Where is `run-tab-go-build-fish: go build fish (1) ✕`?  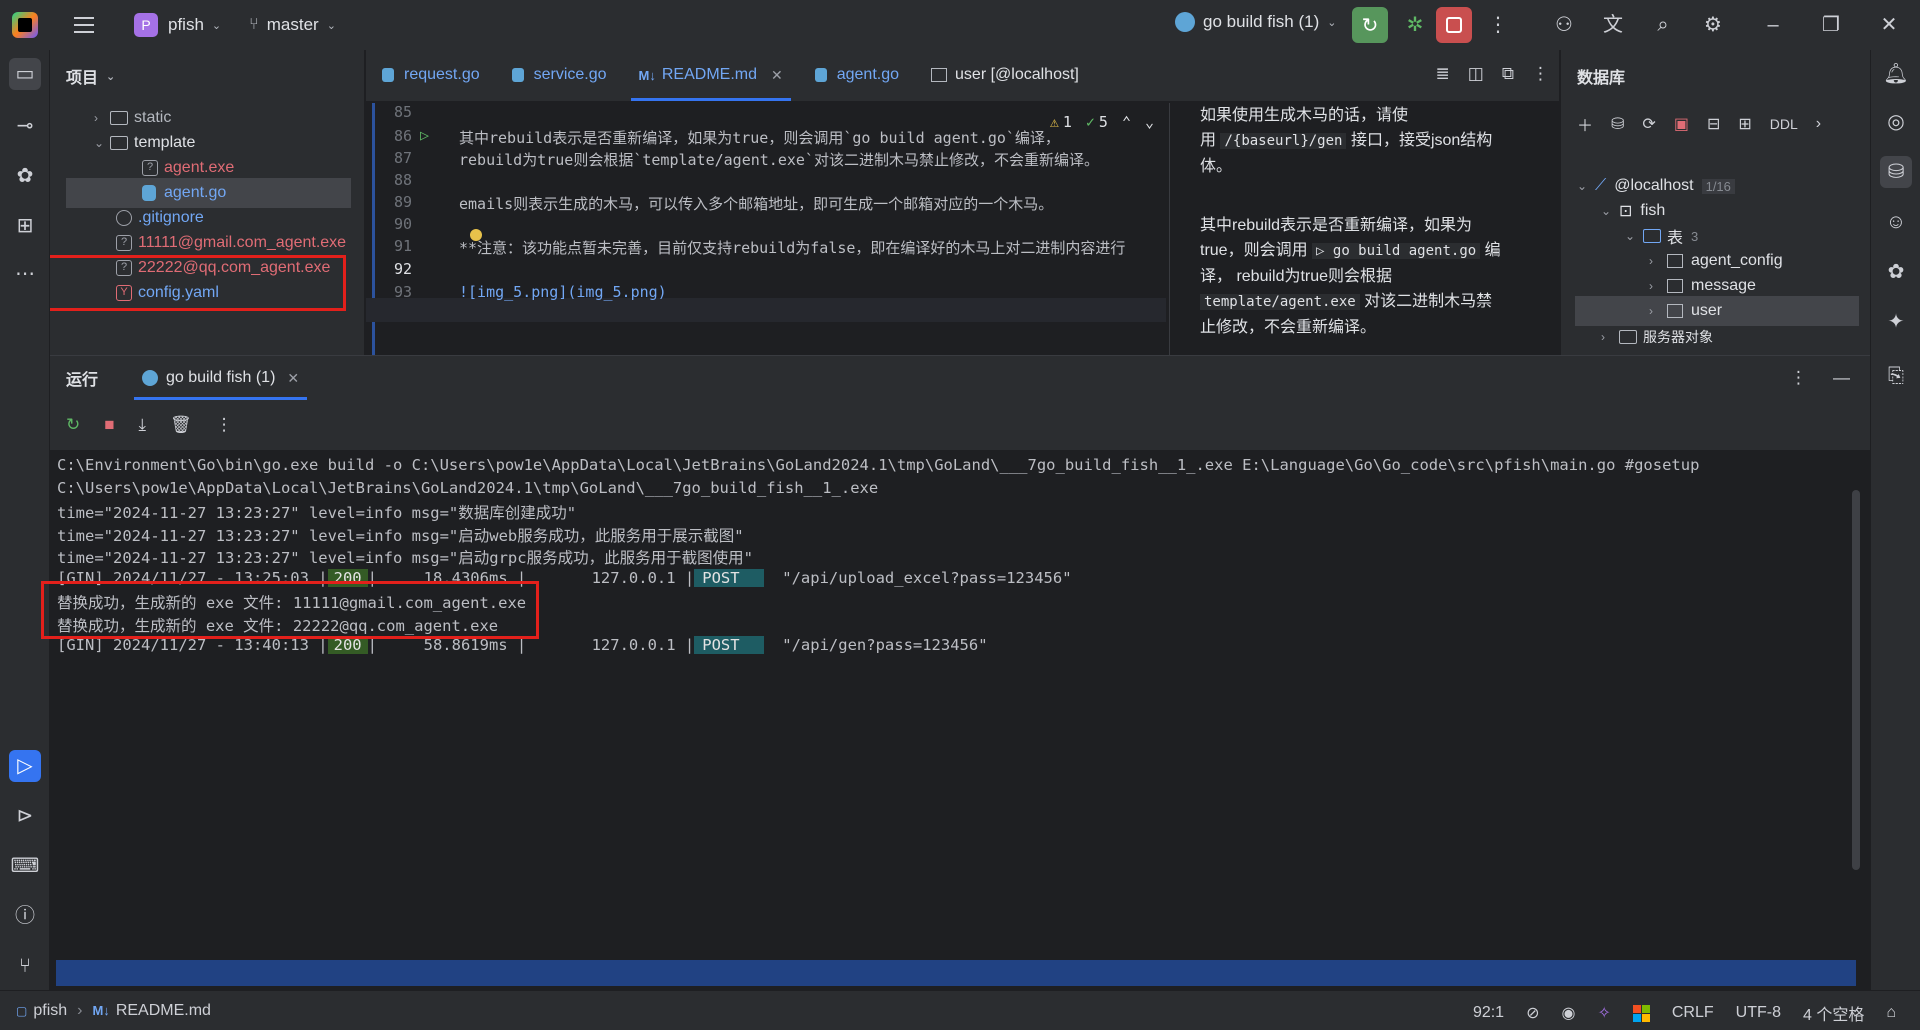 run-tab-go-build-fish: go build fish (1) ✕ is located at coordinates (221, 378).